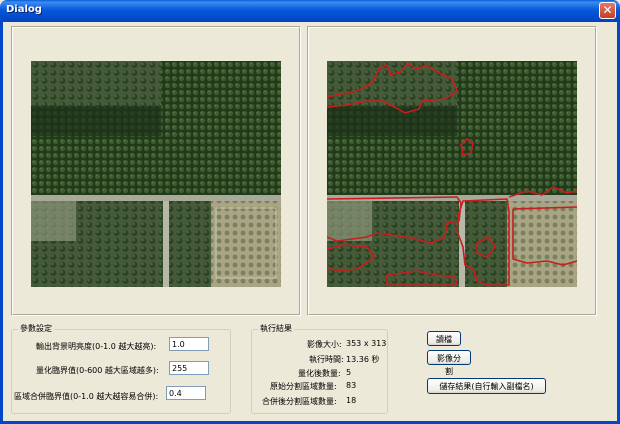 This screenshot has height=424, width=620. What do you see at coordinates (189, 344) in the screenshot?
I see `brightness-input` at bounding box center [189, 344].